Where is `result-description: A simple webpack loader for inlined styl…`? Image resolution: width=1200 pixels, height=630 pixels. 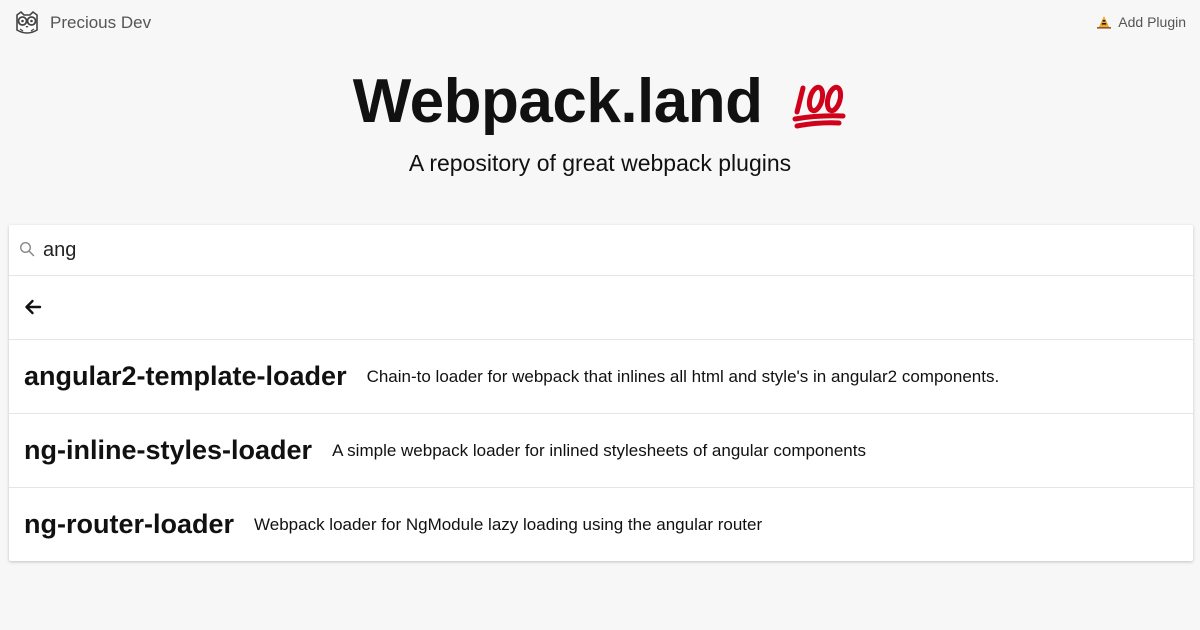
result-description: A simple webpack loader for inlined styl… is located at coordinates (599, 450).